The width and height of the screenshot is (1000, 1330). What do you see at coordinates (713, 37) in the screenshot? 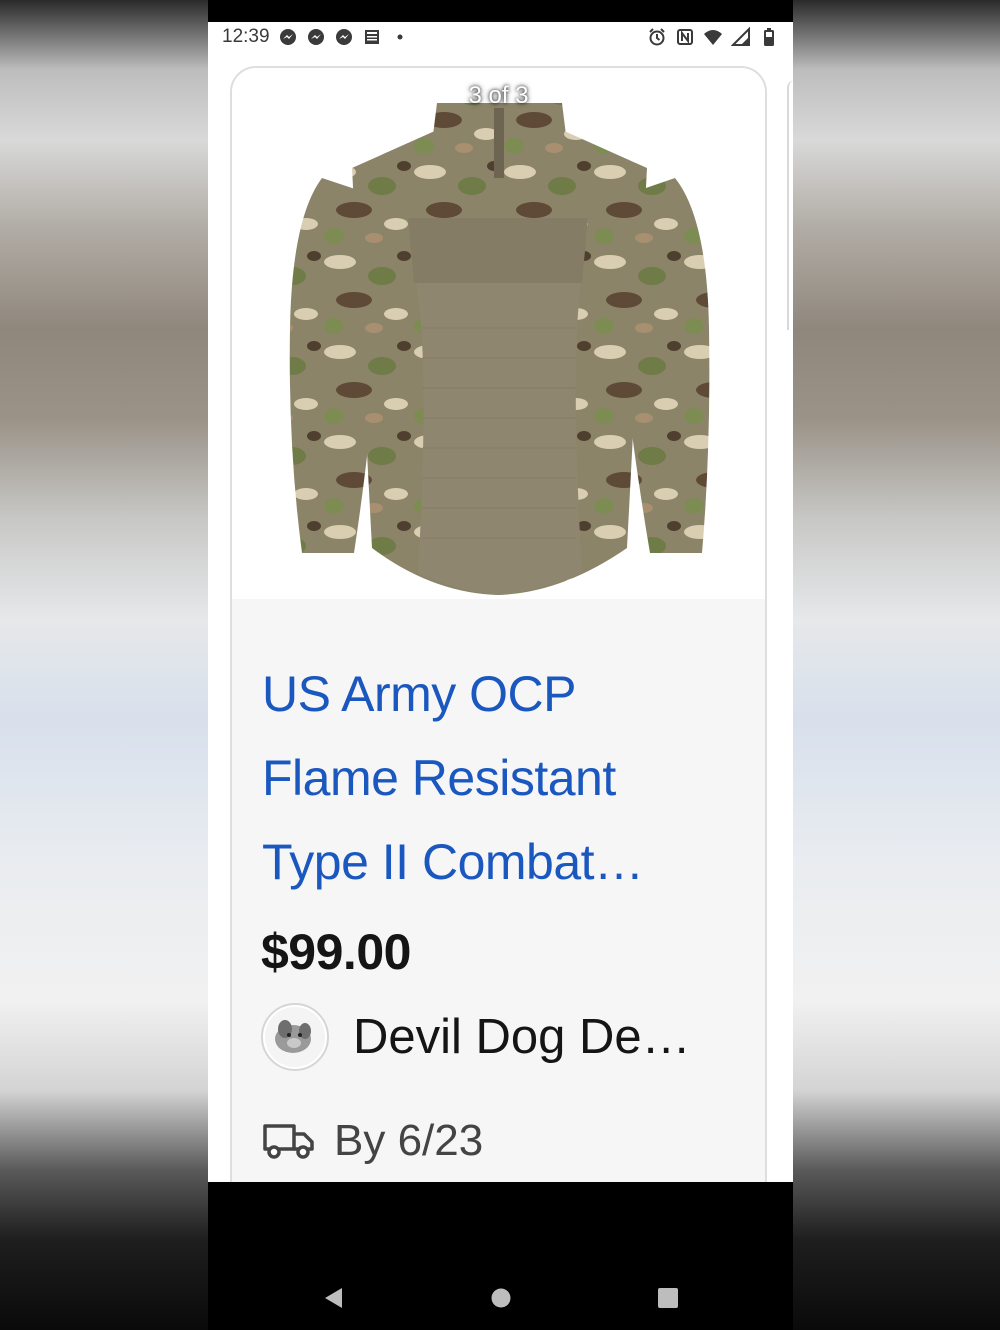
I see `wifi-icon` at bounding box center [713, 37].